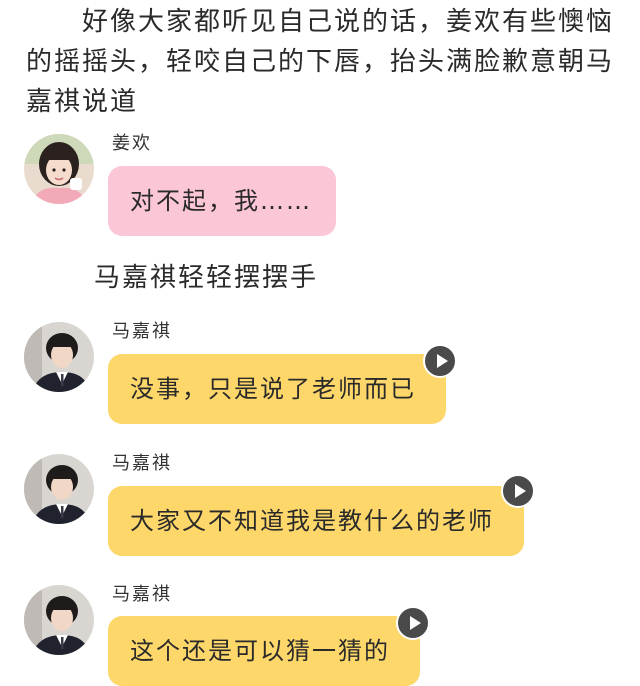 Image resolution: width=640 pixels, height=686 pixels. I want to click on message-bubble: 大家又不知道我是教什么的老师, so click(316, 521).